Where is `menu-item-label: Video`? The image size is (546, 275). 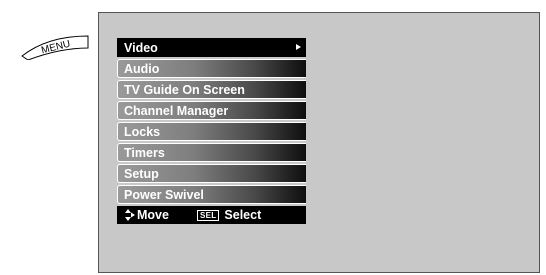
menu-item-label: Video is located at coordinates (141, 47).